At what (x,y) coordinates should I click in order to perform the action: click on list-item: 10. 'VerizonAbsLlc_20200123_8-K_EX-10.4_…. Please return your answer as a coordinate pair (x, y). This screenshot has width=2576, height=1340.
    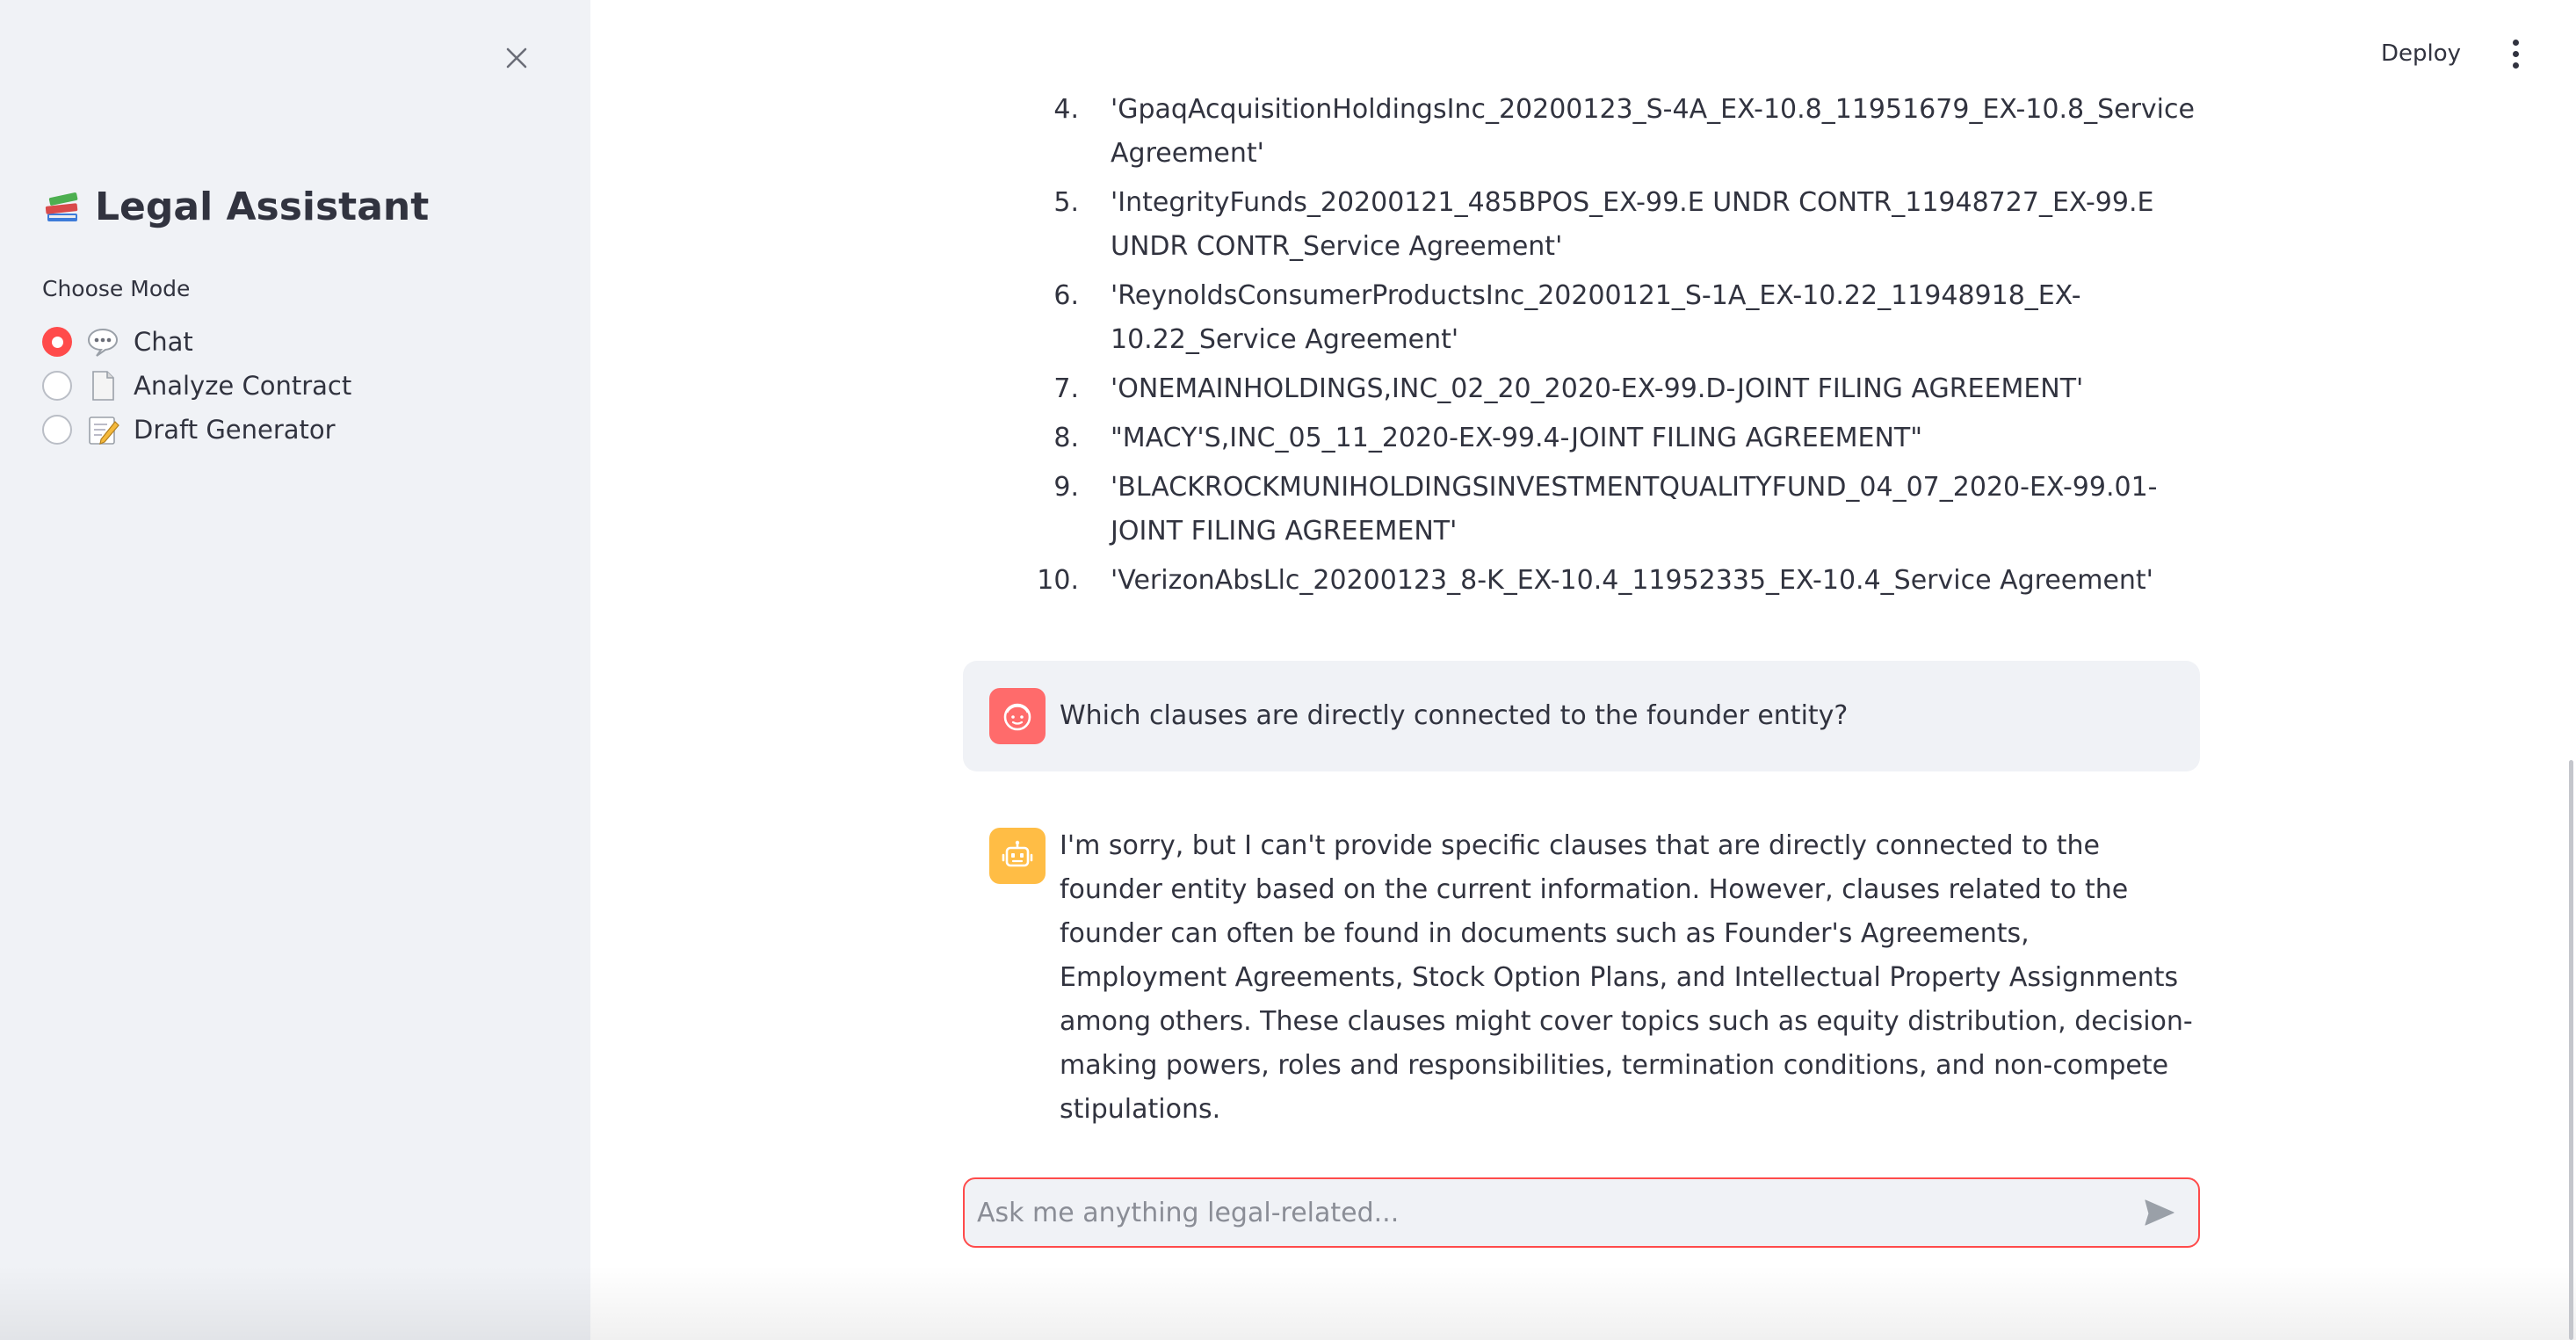
    Looking at the image, I should click on (1616, 581).